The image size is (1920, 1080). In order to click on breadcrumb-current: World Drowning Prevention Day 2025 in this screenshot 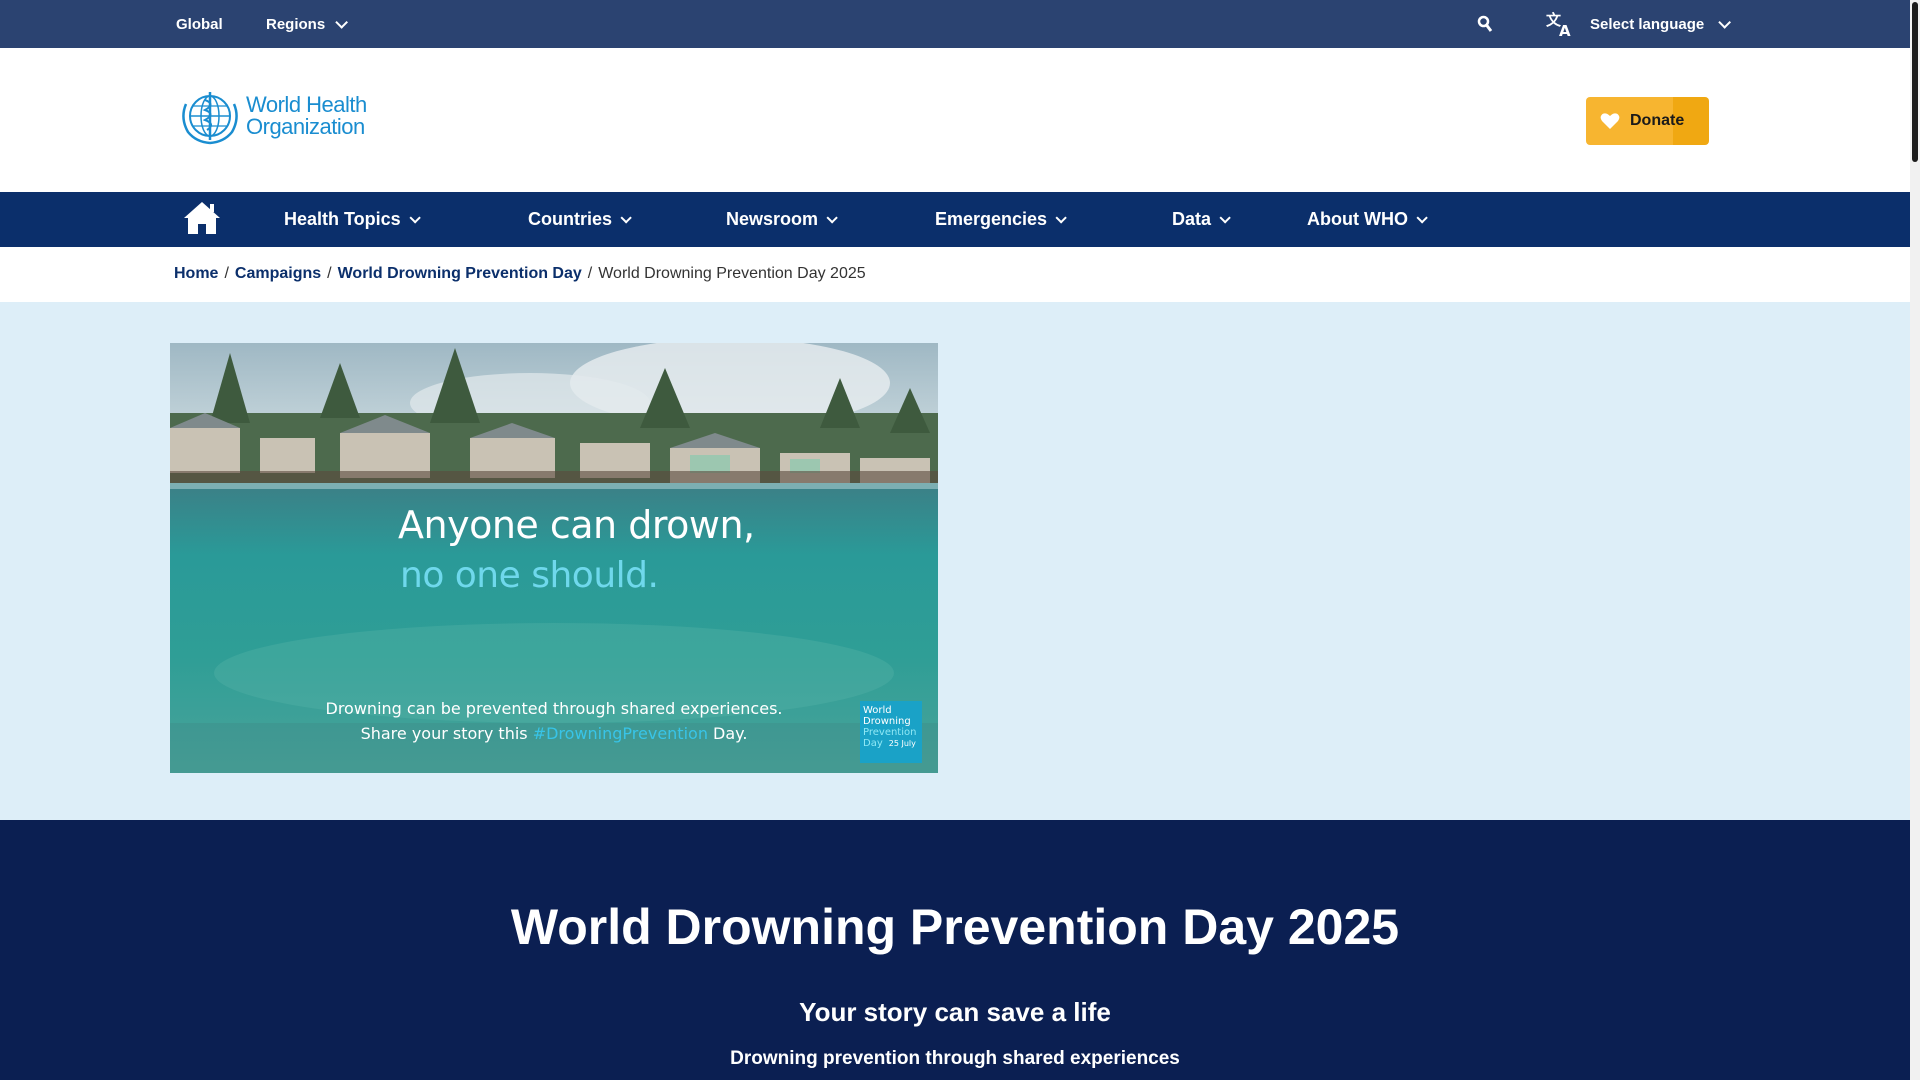, I will do `click(732, 273)`.